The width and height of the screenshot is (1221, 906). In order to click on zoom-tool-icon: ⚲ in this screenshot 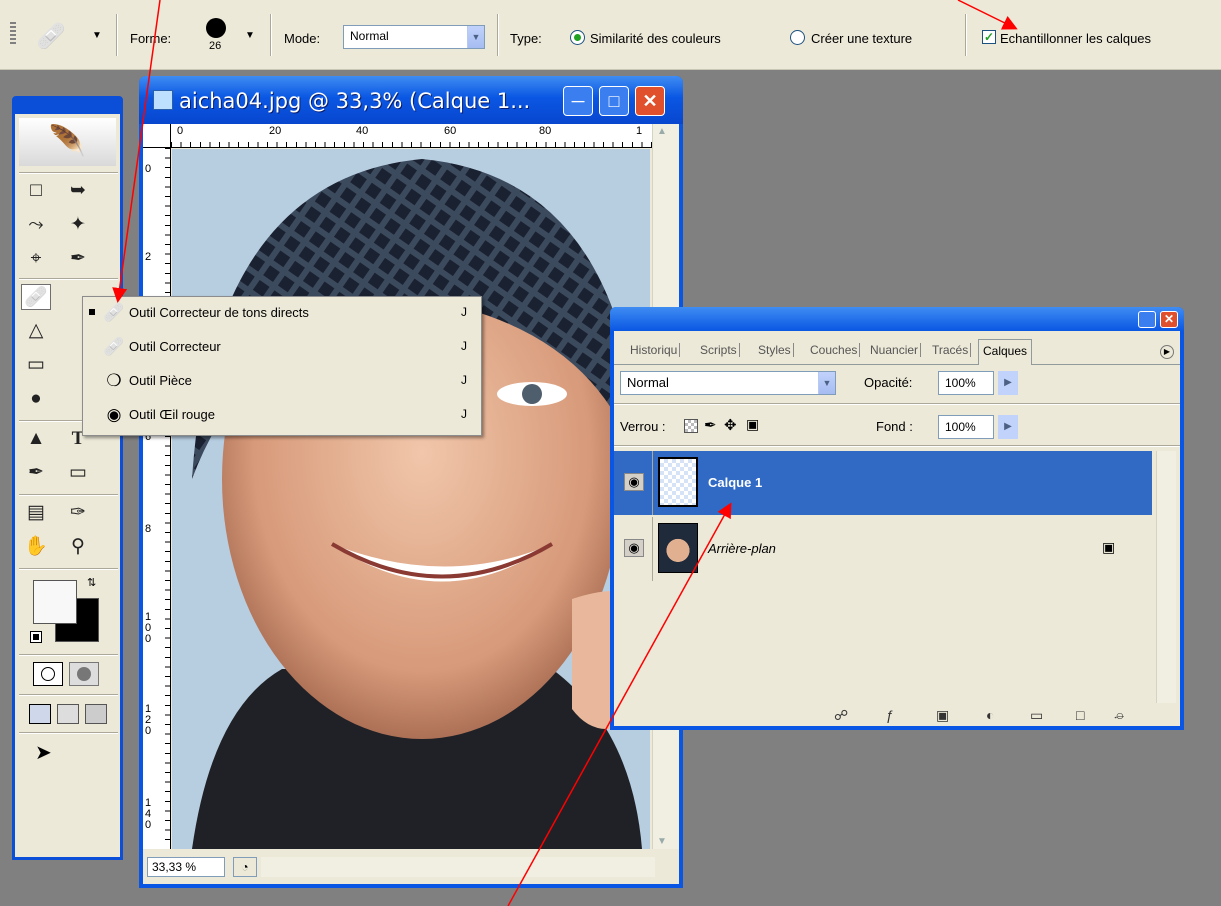, I will do `click(78, 547)`.